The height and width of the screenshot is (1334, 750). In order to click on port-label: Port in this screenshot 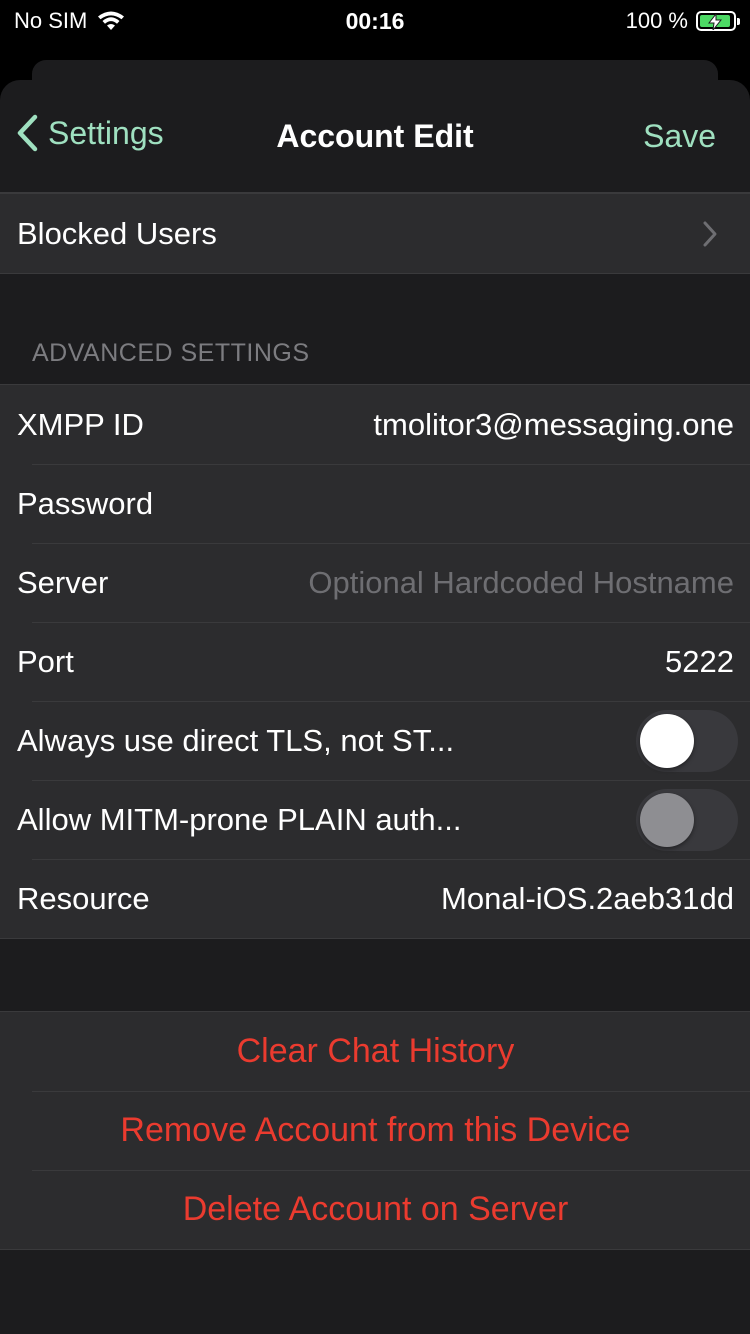, I will do `click(45, 661)`.